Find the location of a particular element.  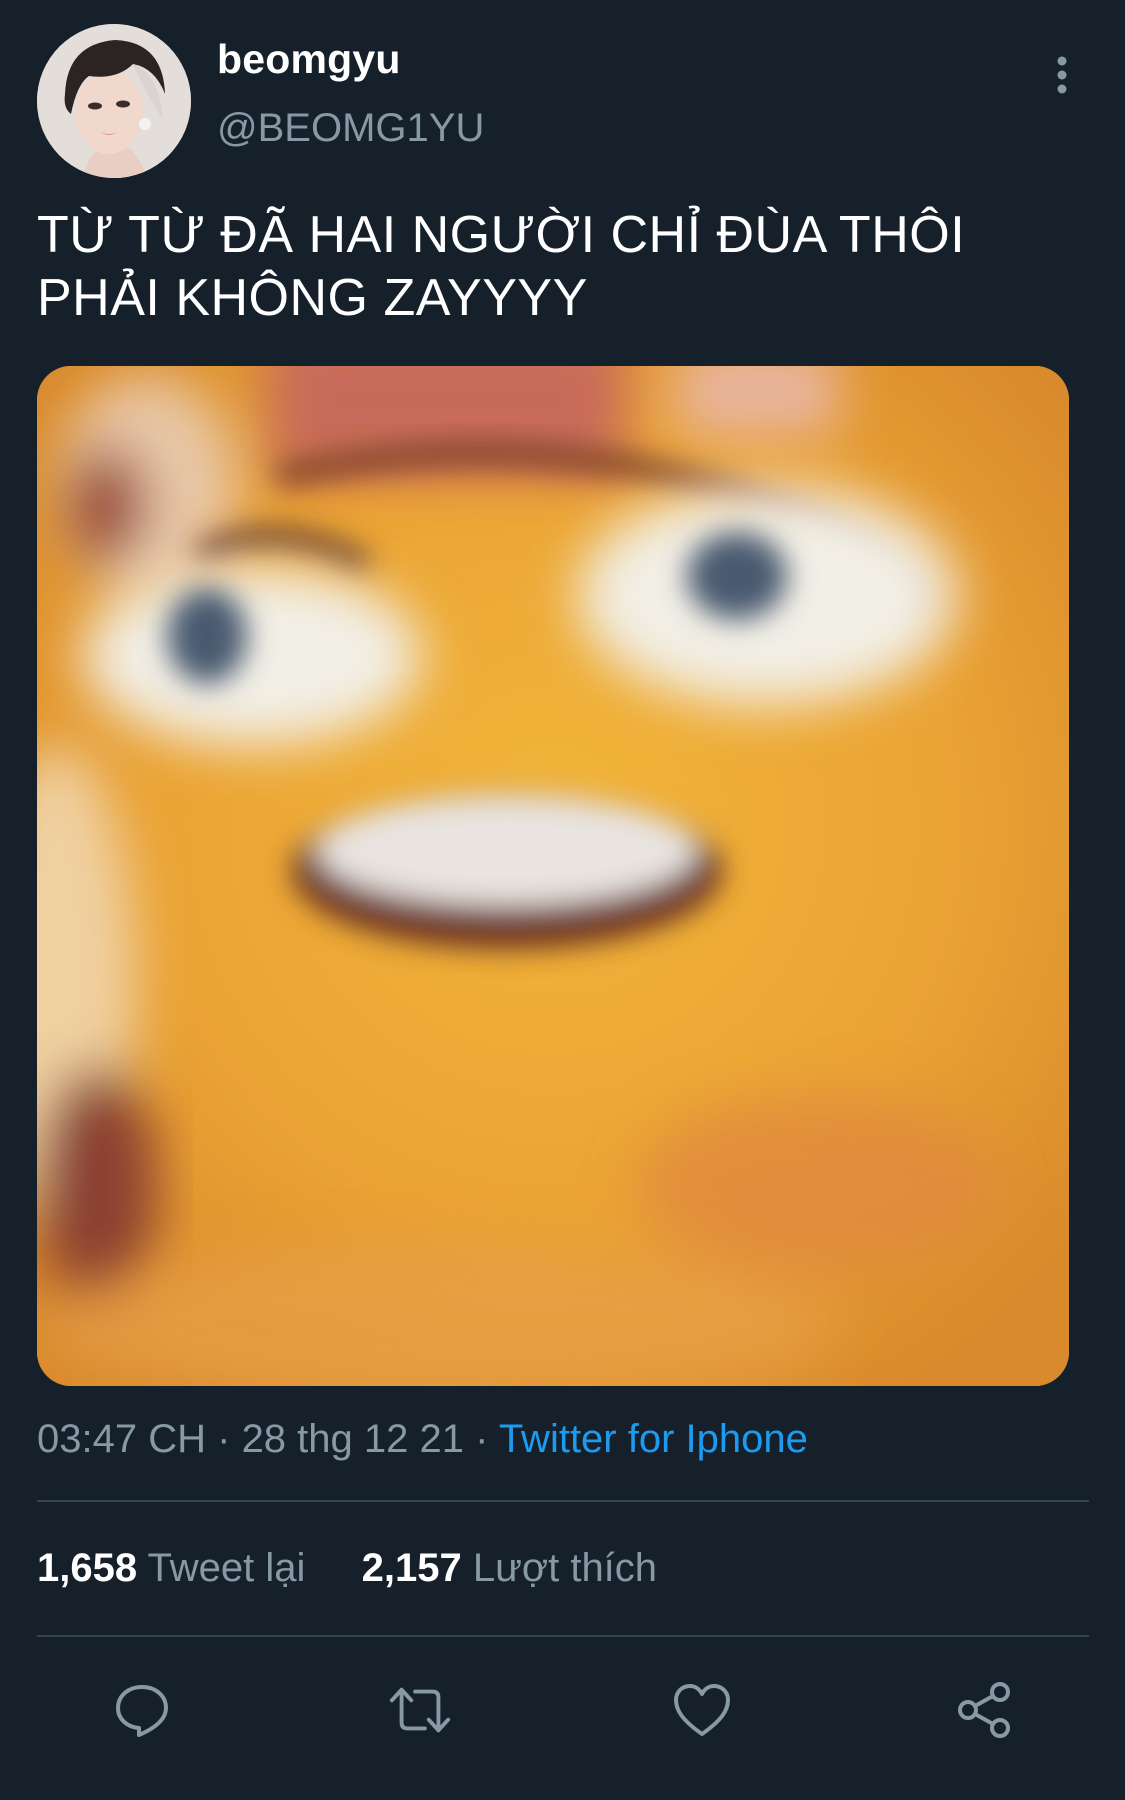

retweet-icon is located at coordinates (420, 1710).